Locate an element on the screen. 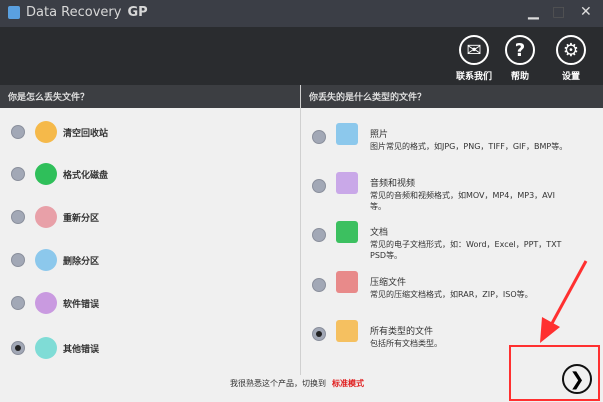  gear-icon: ⚙ is located at coordinates (571, 50).